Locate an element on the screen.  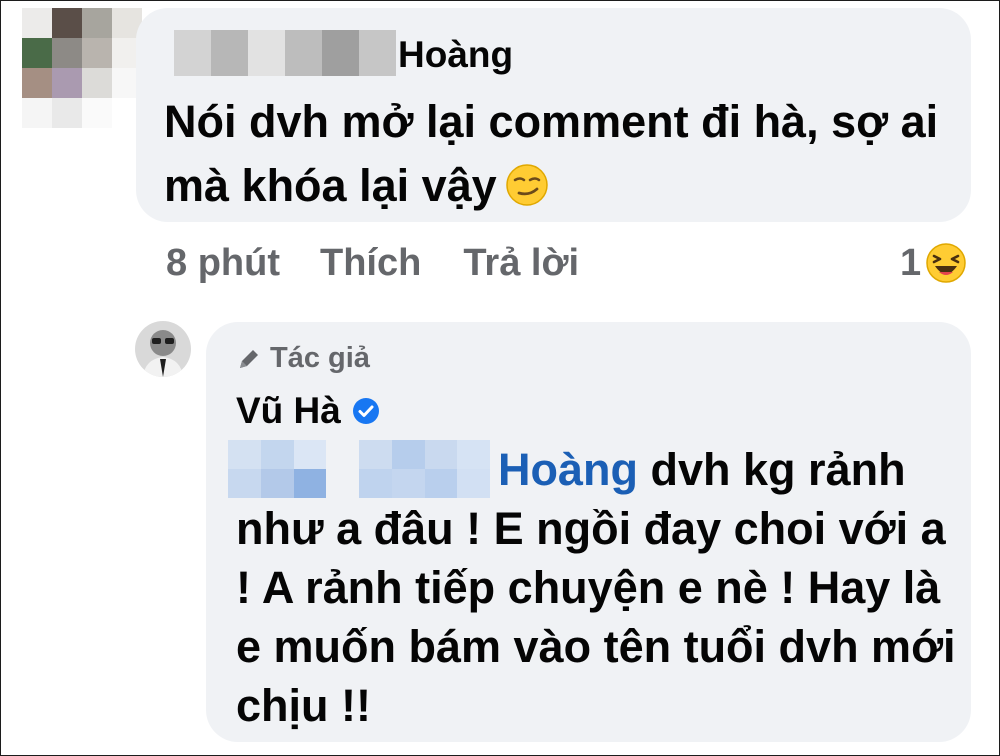
commenter-name-blurred is located at coordinates (285, 53).